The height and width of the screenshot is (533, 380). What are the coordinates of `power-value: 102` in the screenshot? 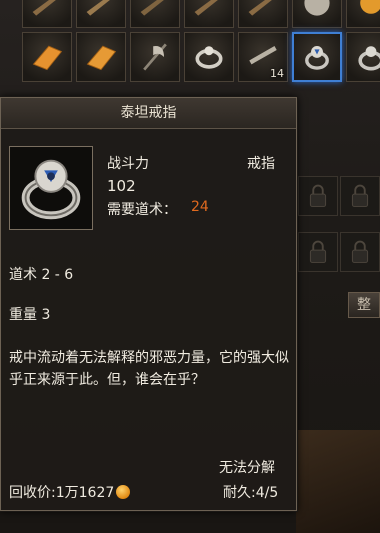 It's located at (121, 186).